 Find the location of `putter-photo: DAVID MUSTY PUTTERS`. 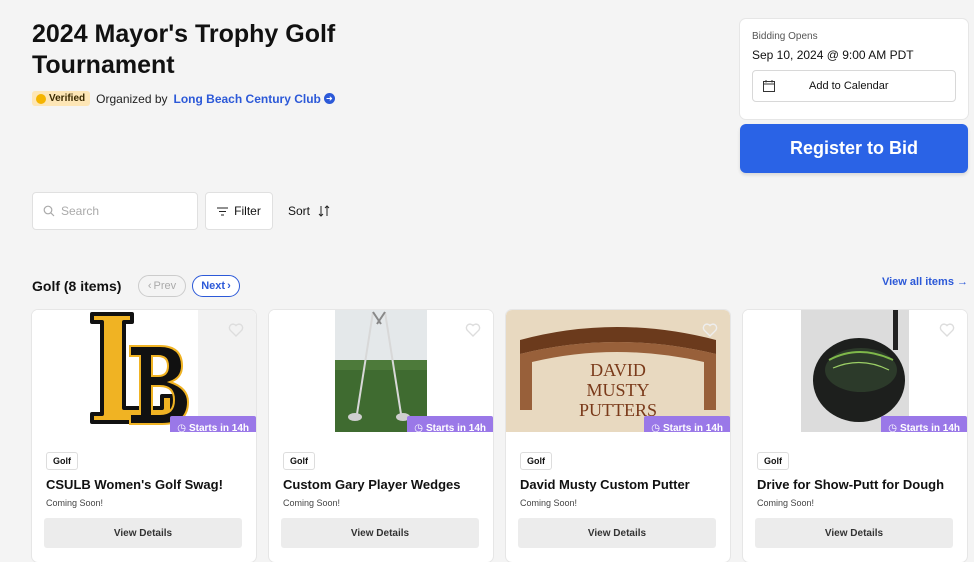

putter-photo: DAVID MUSTY PUTTERS is located at coordinates (618, 371).